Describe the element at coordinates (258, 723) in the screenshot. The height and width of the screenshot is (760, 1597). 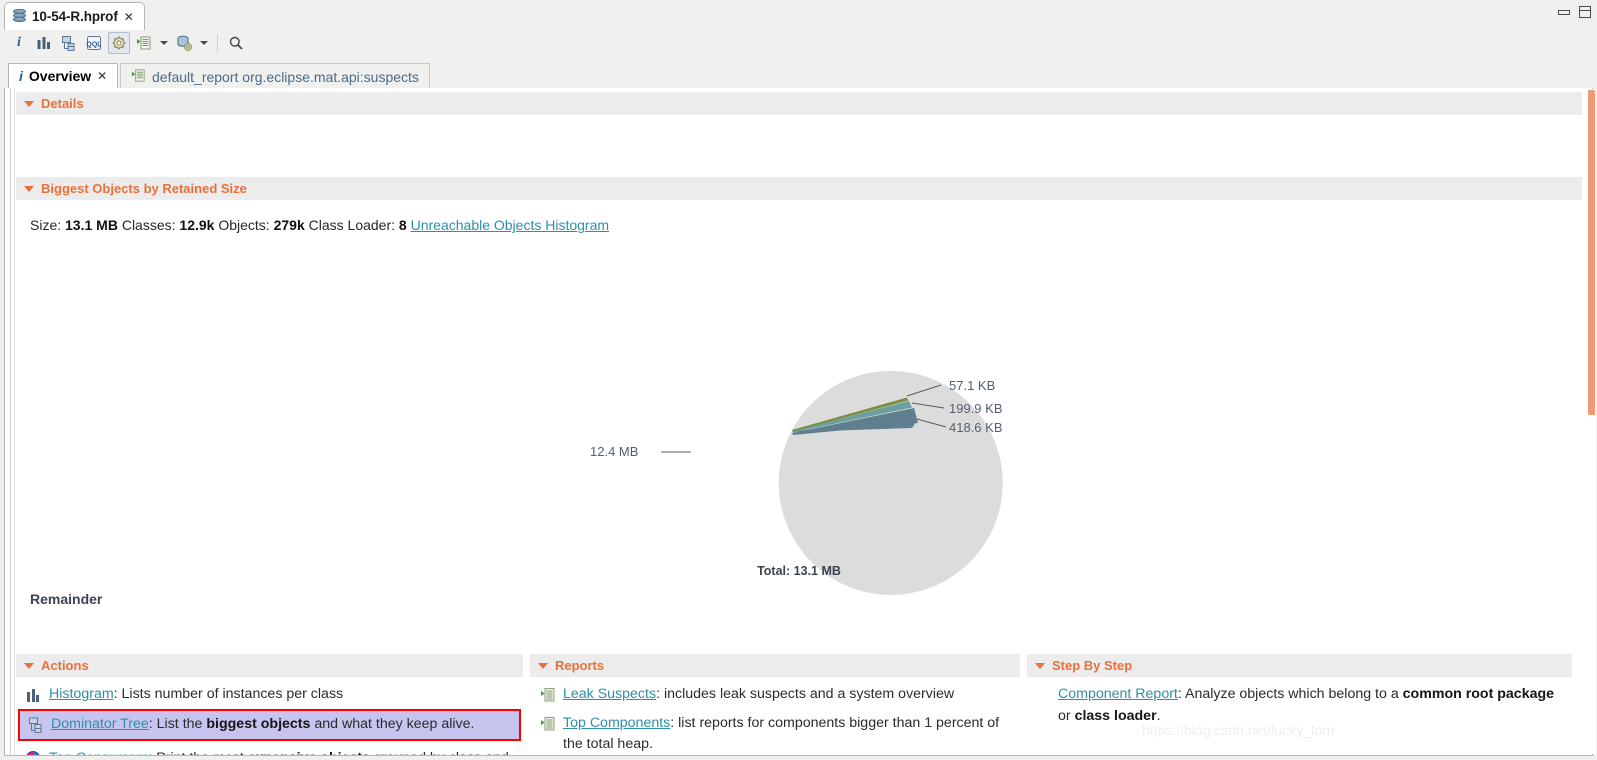
I see `dominator-tree-description-bold: biggest objects` at that location.